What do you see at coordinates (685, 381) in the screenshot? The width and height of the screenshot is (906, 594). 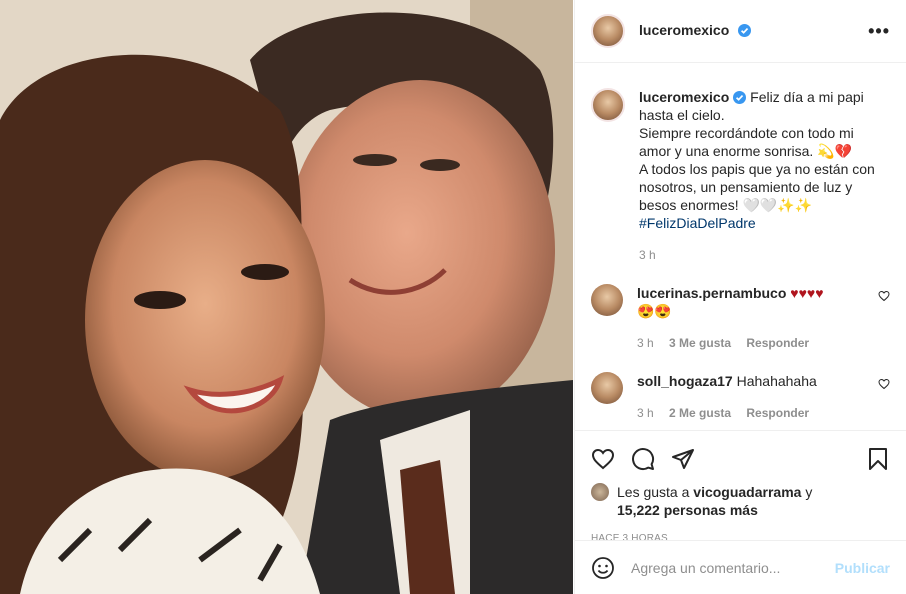 I see `comment-username: soll_hogaza17` at bounding box center [685, 381].